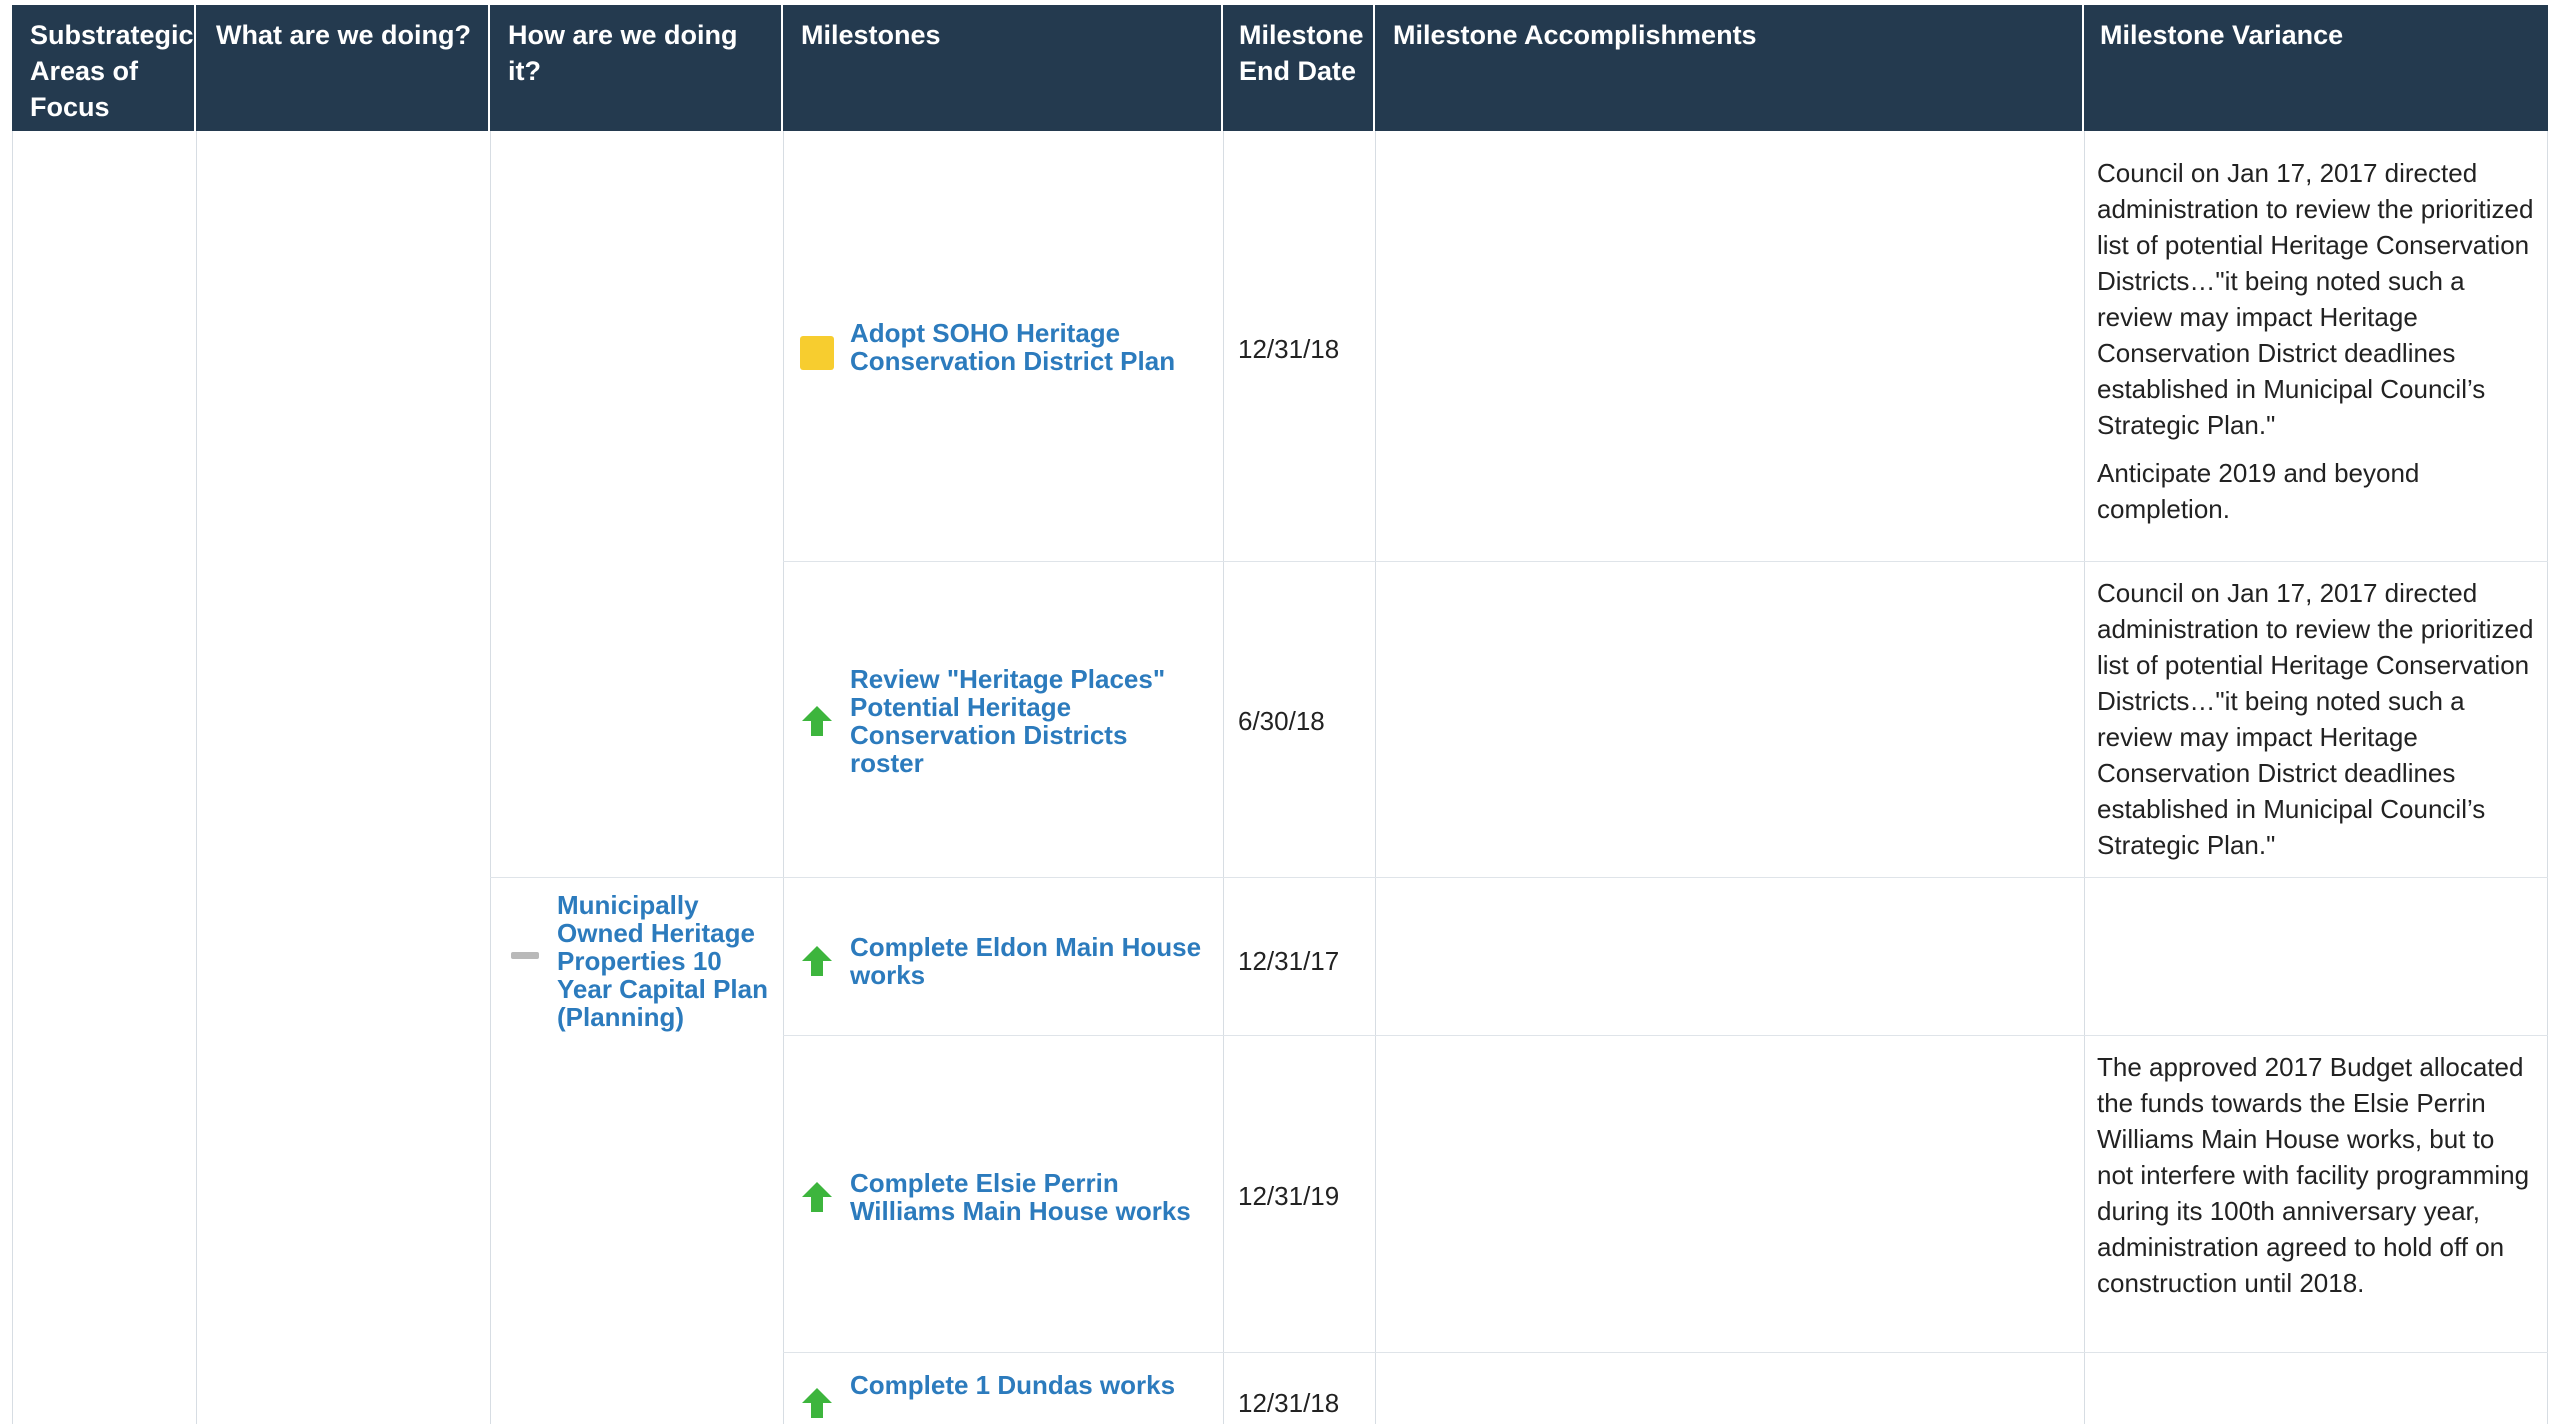 Image resolution: width=2553 pixels, height=1425 pixels. I want to click on end-date: 12/31/17, so click(1289, 961).